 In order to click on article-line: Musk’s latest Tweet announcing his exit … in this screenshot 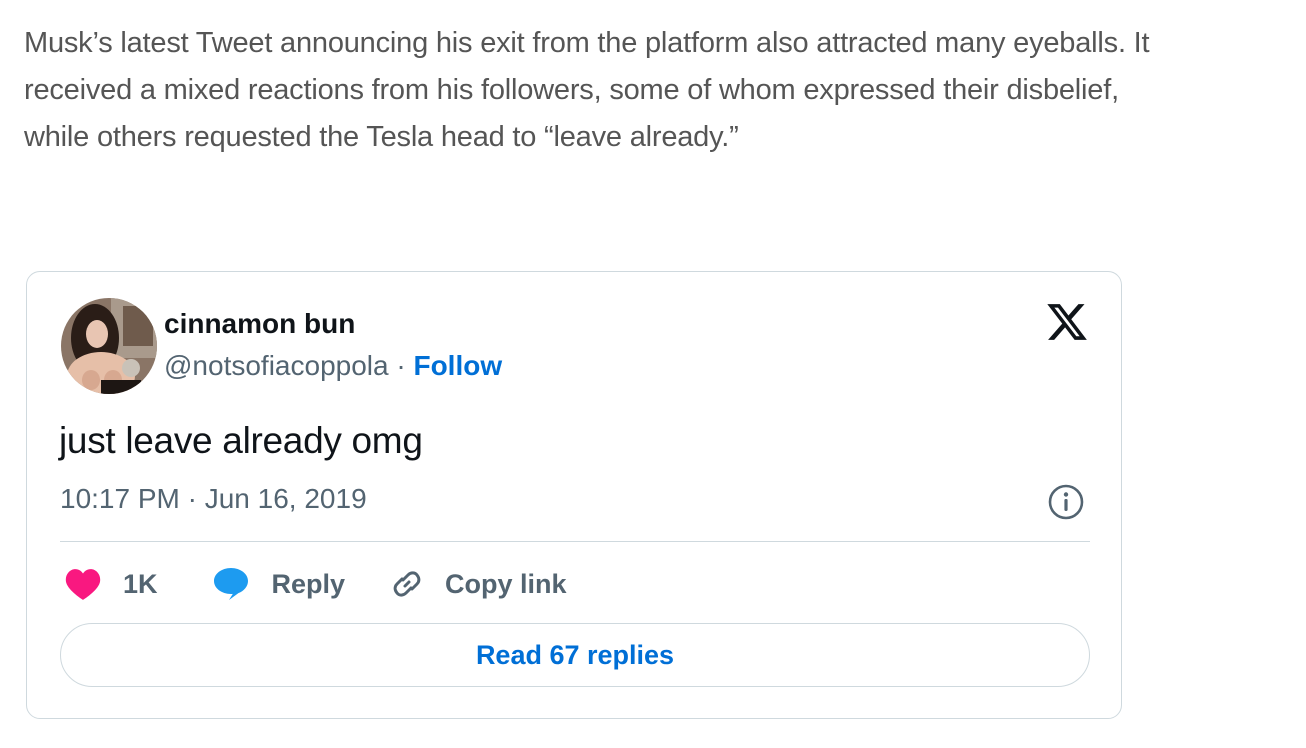, I will do `click(587, 43)`.